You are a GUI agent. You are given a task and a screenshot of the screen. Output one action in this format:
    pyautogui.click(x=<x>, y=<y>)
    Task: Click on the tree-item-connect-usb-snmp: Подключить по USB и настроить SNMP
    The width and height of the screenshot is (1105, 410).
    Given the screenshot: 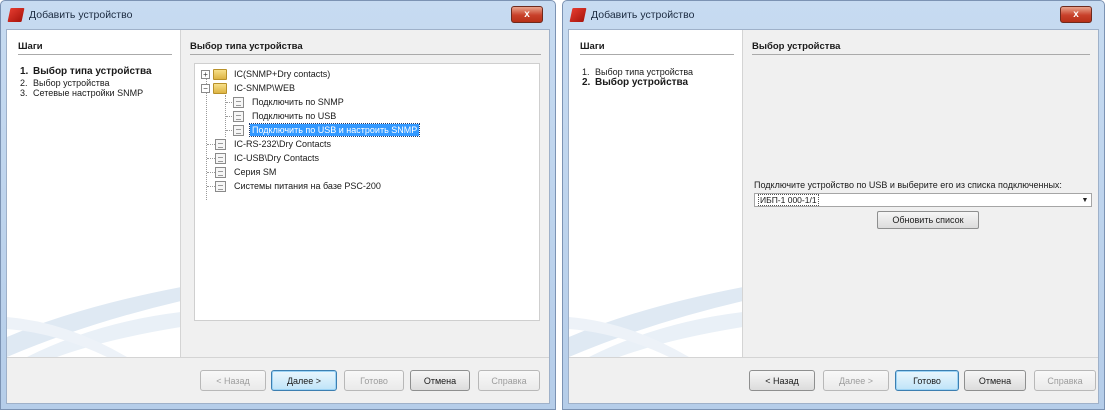 What is the action you would take?
    pyautogui.click(x=327, y=130)
    